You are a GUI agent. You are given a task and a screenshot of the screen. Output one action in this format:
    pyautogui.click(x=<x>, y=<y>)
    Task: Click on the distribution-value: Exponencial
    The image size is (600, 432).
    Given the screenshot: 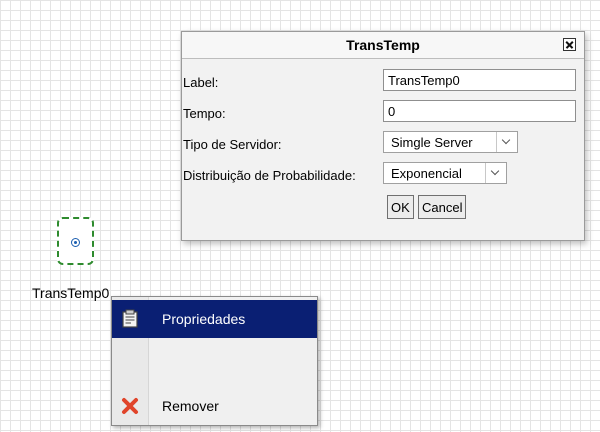 What is the action you would take?
    pyautogui.click(x=426, y=173)
    